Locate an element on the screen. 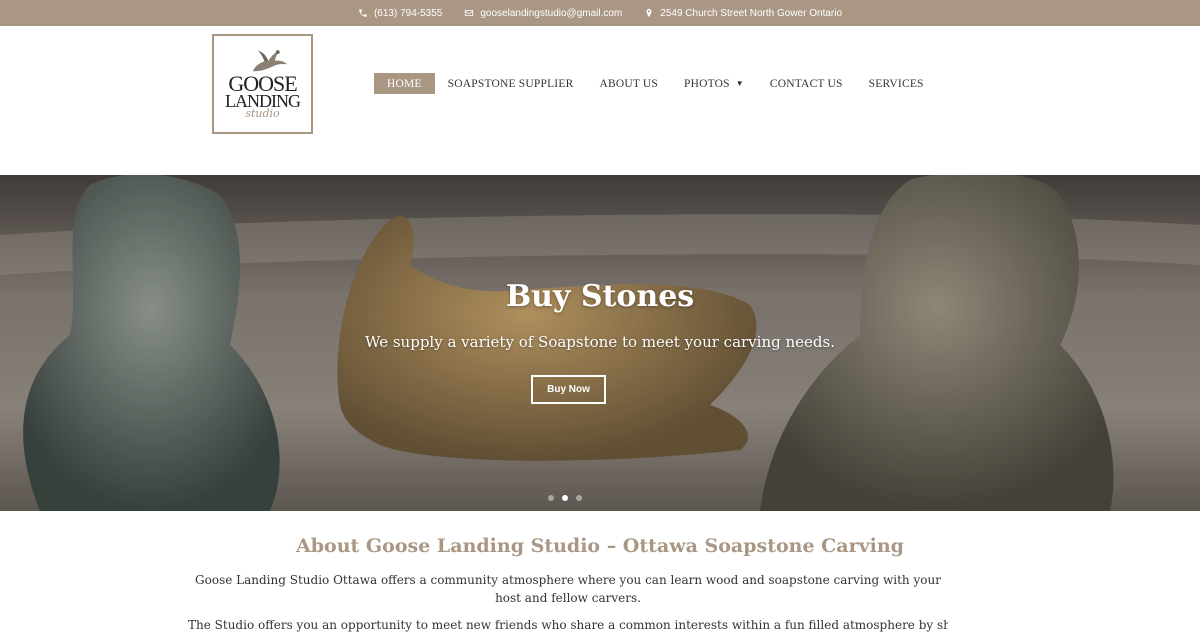 The width and height of the screenshot is (1200, 634). logo-word-studio: studio is located at coordinates (262, 113).